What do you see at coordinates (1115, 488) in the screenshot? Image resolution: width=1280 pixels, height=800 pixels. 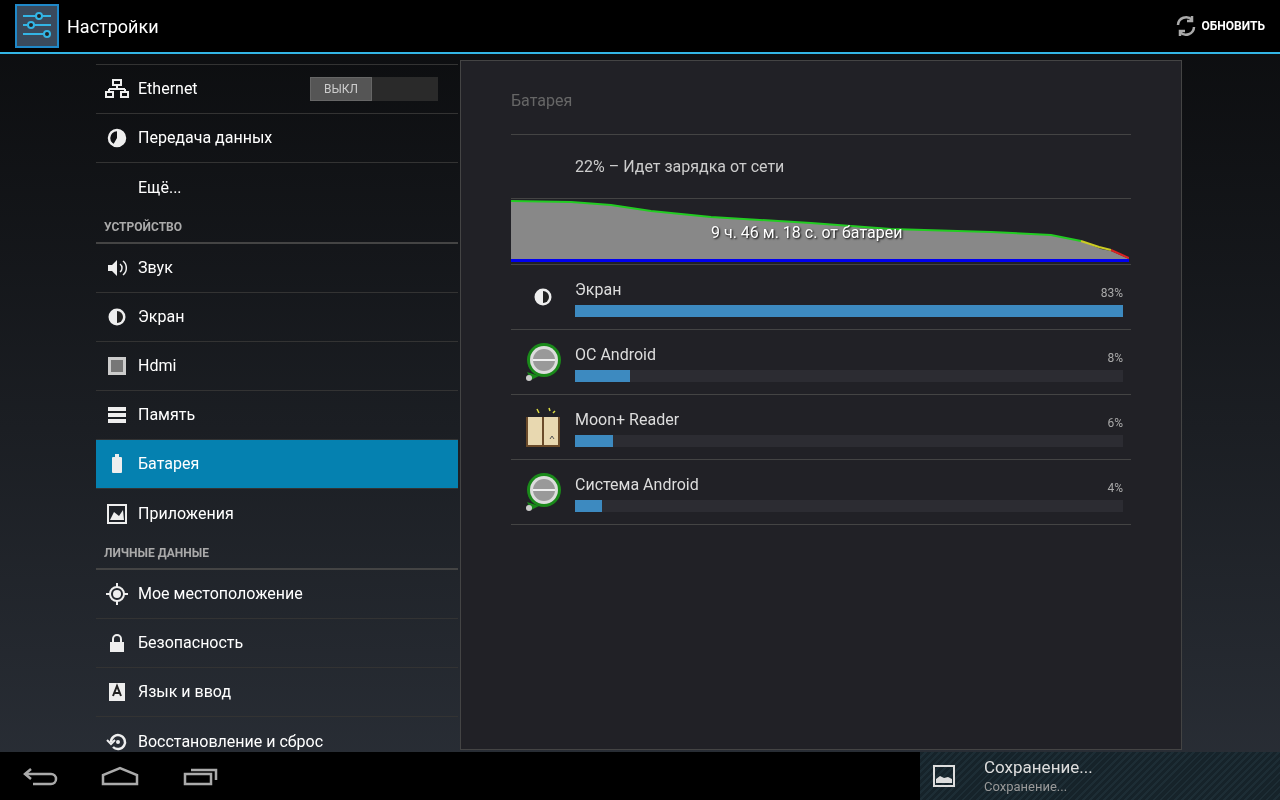 I see `usage-percent: 4%` at bounding box center [1115, 488].